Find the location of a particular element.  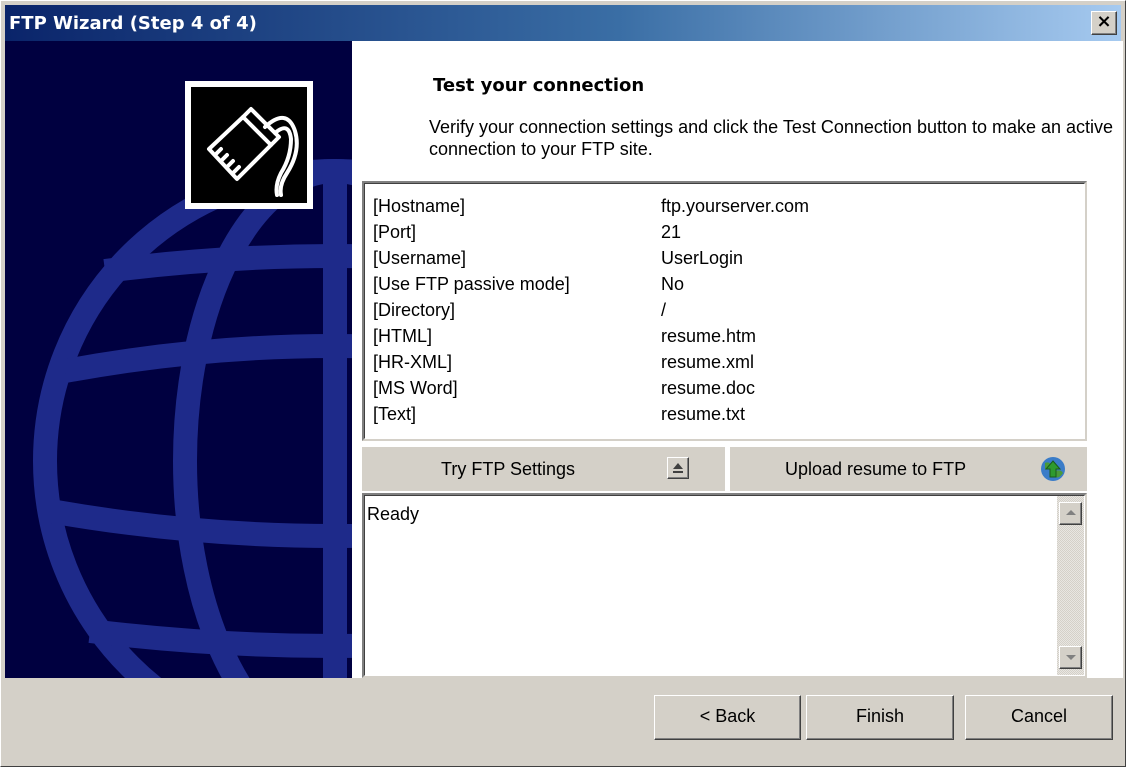

setting-value: UserLogin is located at coordinates (702, 258).